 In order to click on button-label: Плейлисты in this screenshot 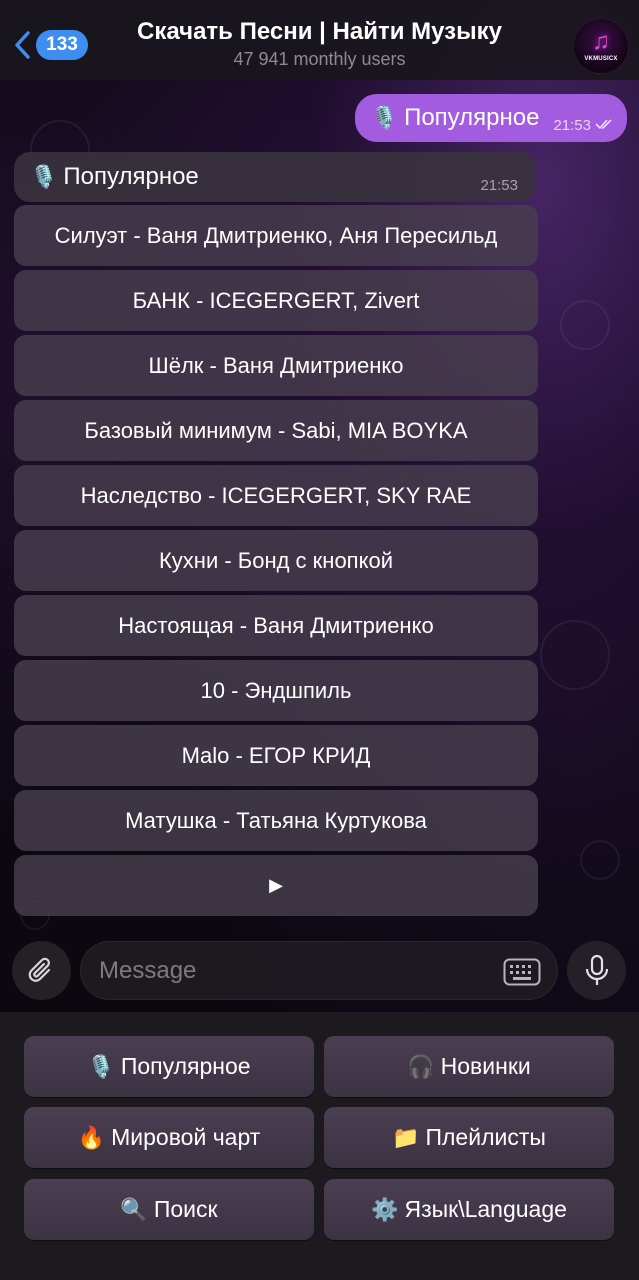, I will do `click(485, 1137)`.